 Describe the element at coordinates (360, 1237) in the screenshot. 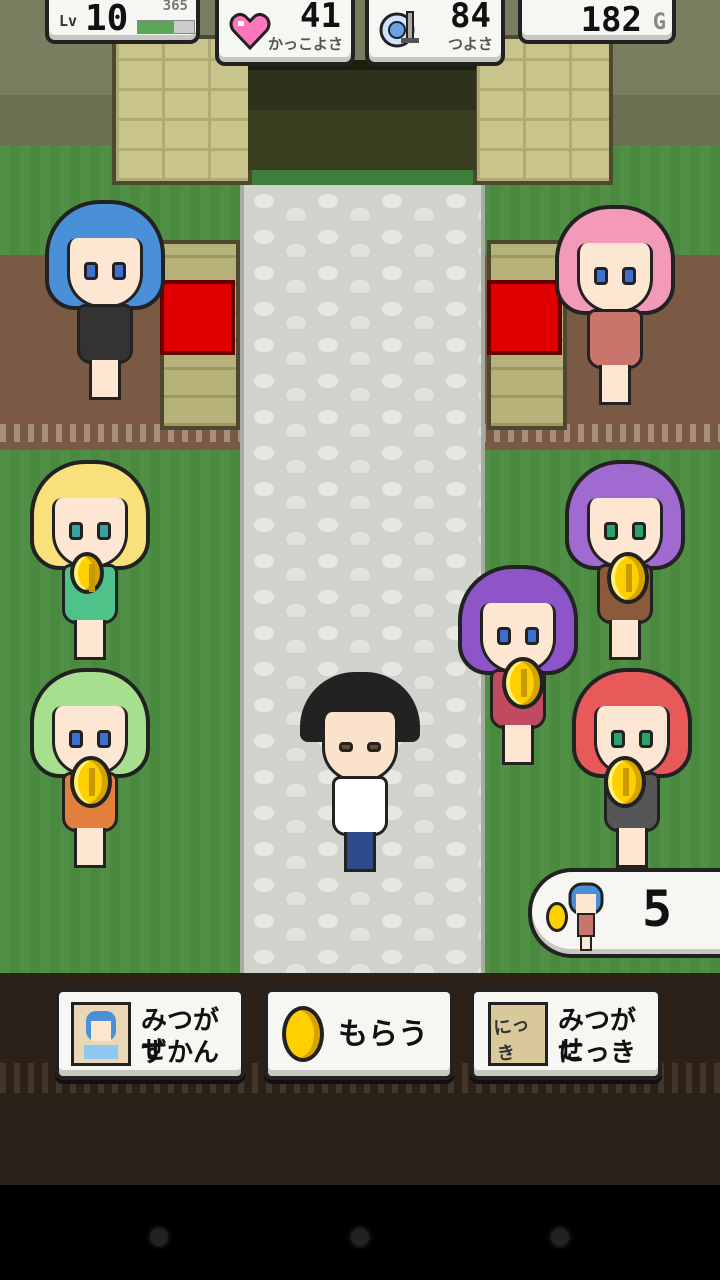

I see `nav-home-button` at that location.